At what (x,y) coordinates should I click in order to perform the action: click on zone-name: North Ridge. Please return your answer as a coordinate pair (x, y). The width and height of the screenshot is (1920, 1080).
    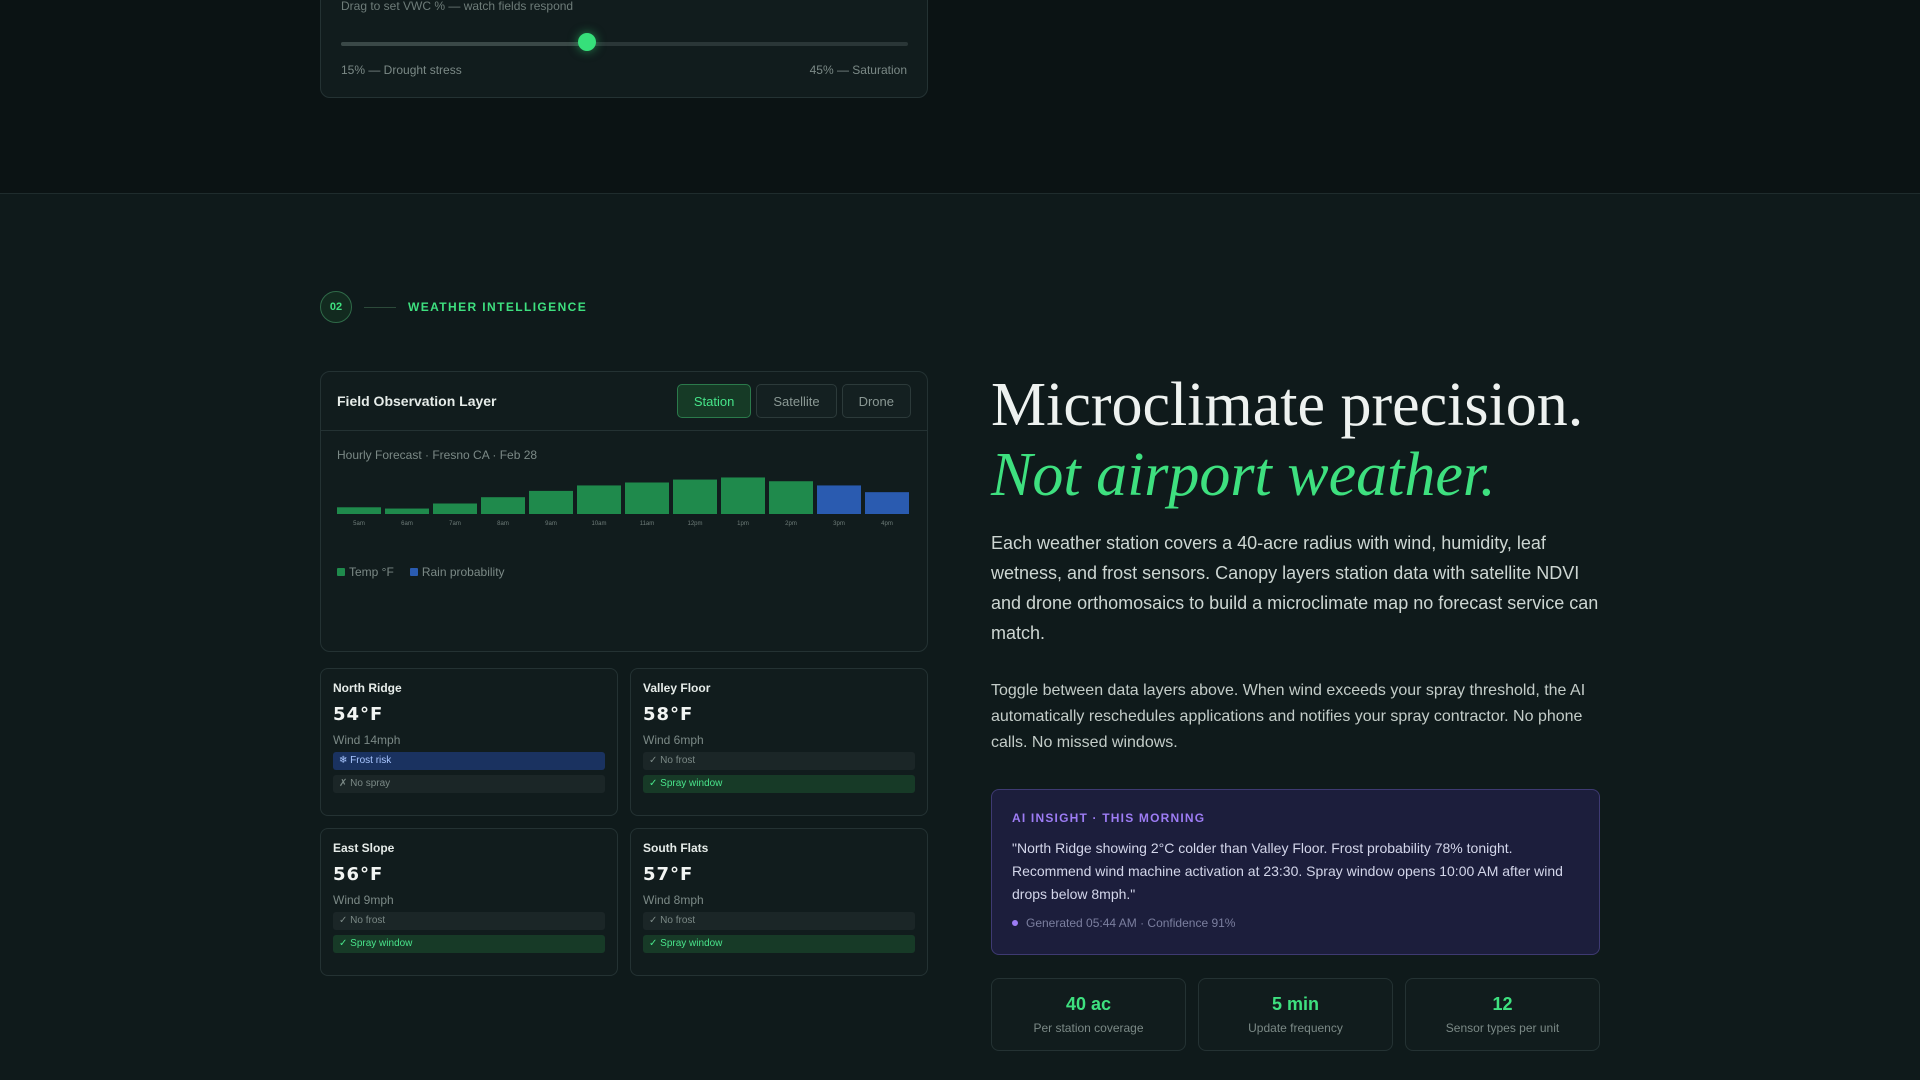
    Looking at the image, I should click on (367, 688).